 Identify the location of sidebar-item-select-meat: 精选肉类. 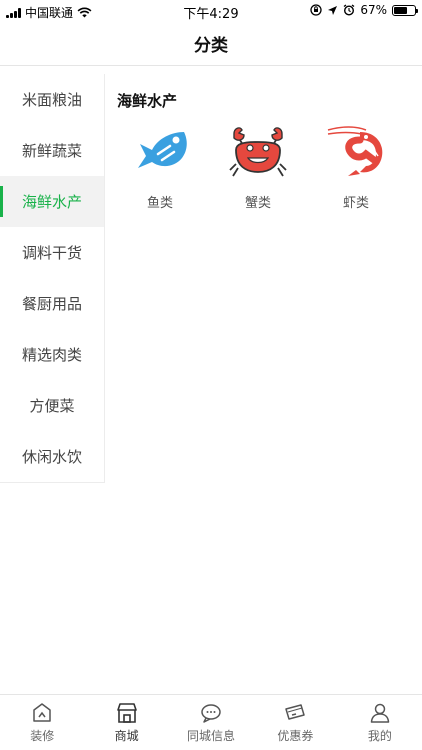
(52, 354).